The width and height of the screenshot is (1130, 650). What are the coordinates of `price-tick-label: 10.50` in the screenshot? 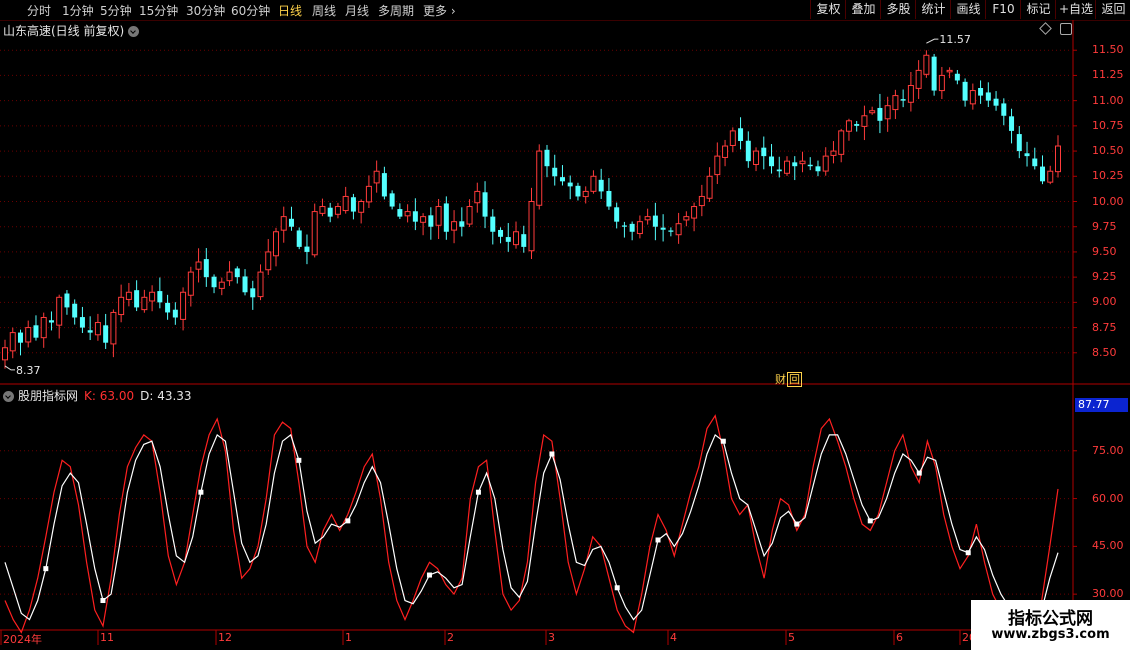 It's located at (1108, 151).